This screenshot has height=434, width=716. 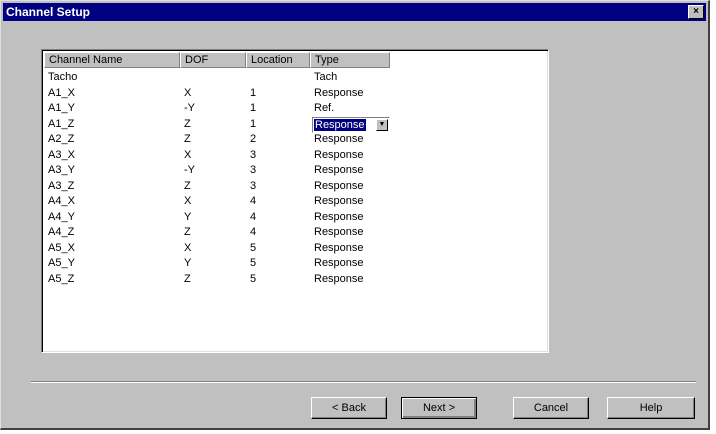 What do you see at coordinates (551, 408) in the screenshot?
I see `cancel-button: Cancel` at bounding box center [551, 408].